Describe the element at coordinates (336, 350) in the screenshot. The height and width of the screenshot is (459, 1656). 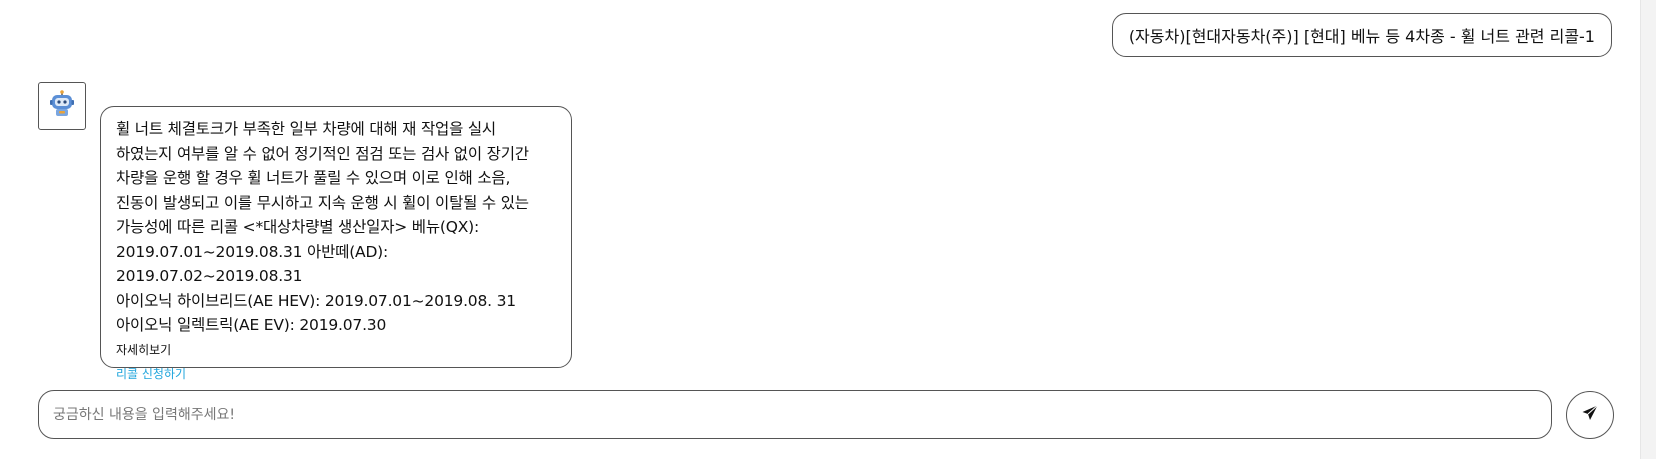
I see `view-details-link: 자세히보기` at that location.